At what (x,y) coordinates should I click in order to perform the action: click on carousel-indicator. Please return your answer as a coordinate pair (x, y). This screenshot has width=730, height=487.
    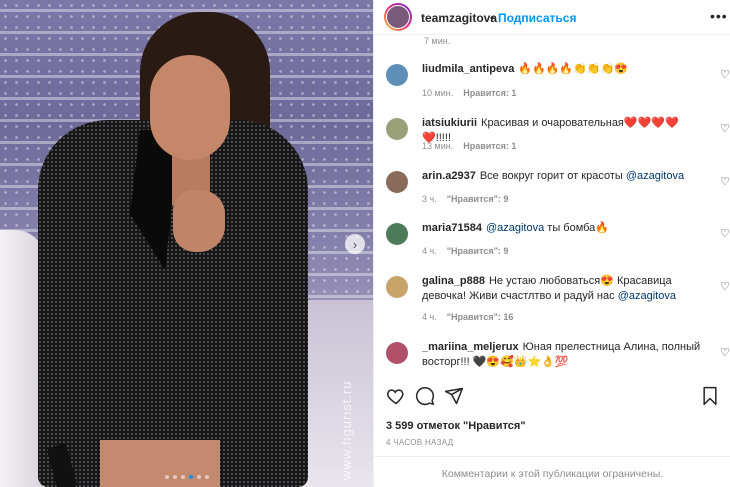
    Looking at the image, I should click on (186, 477).